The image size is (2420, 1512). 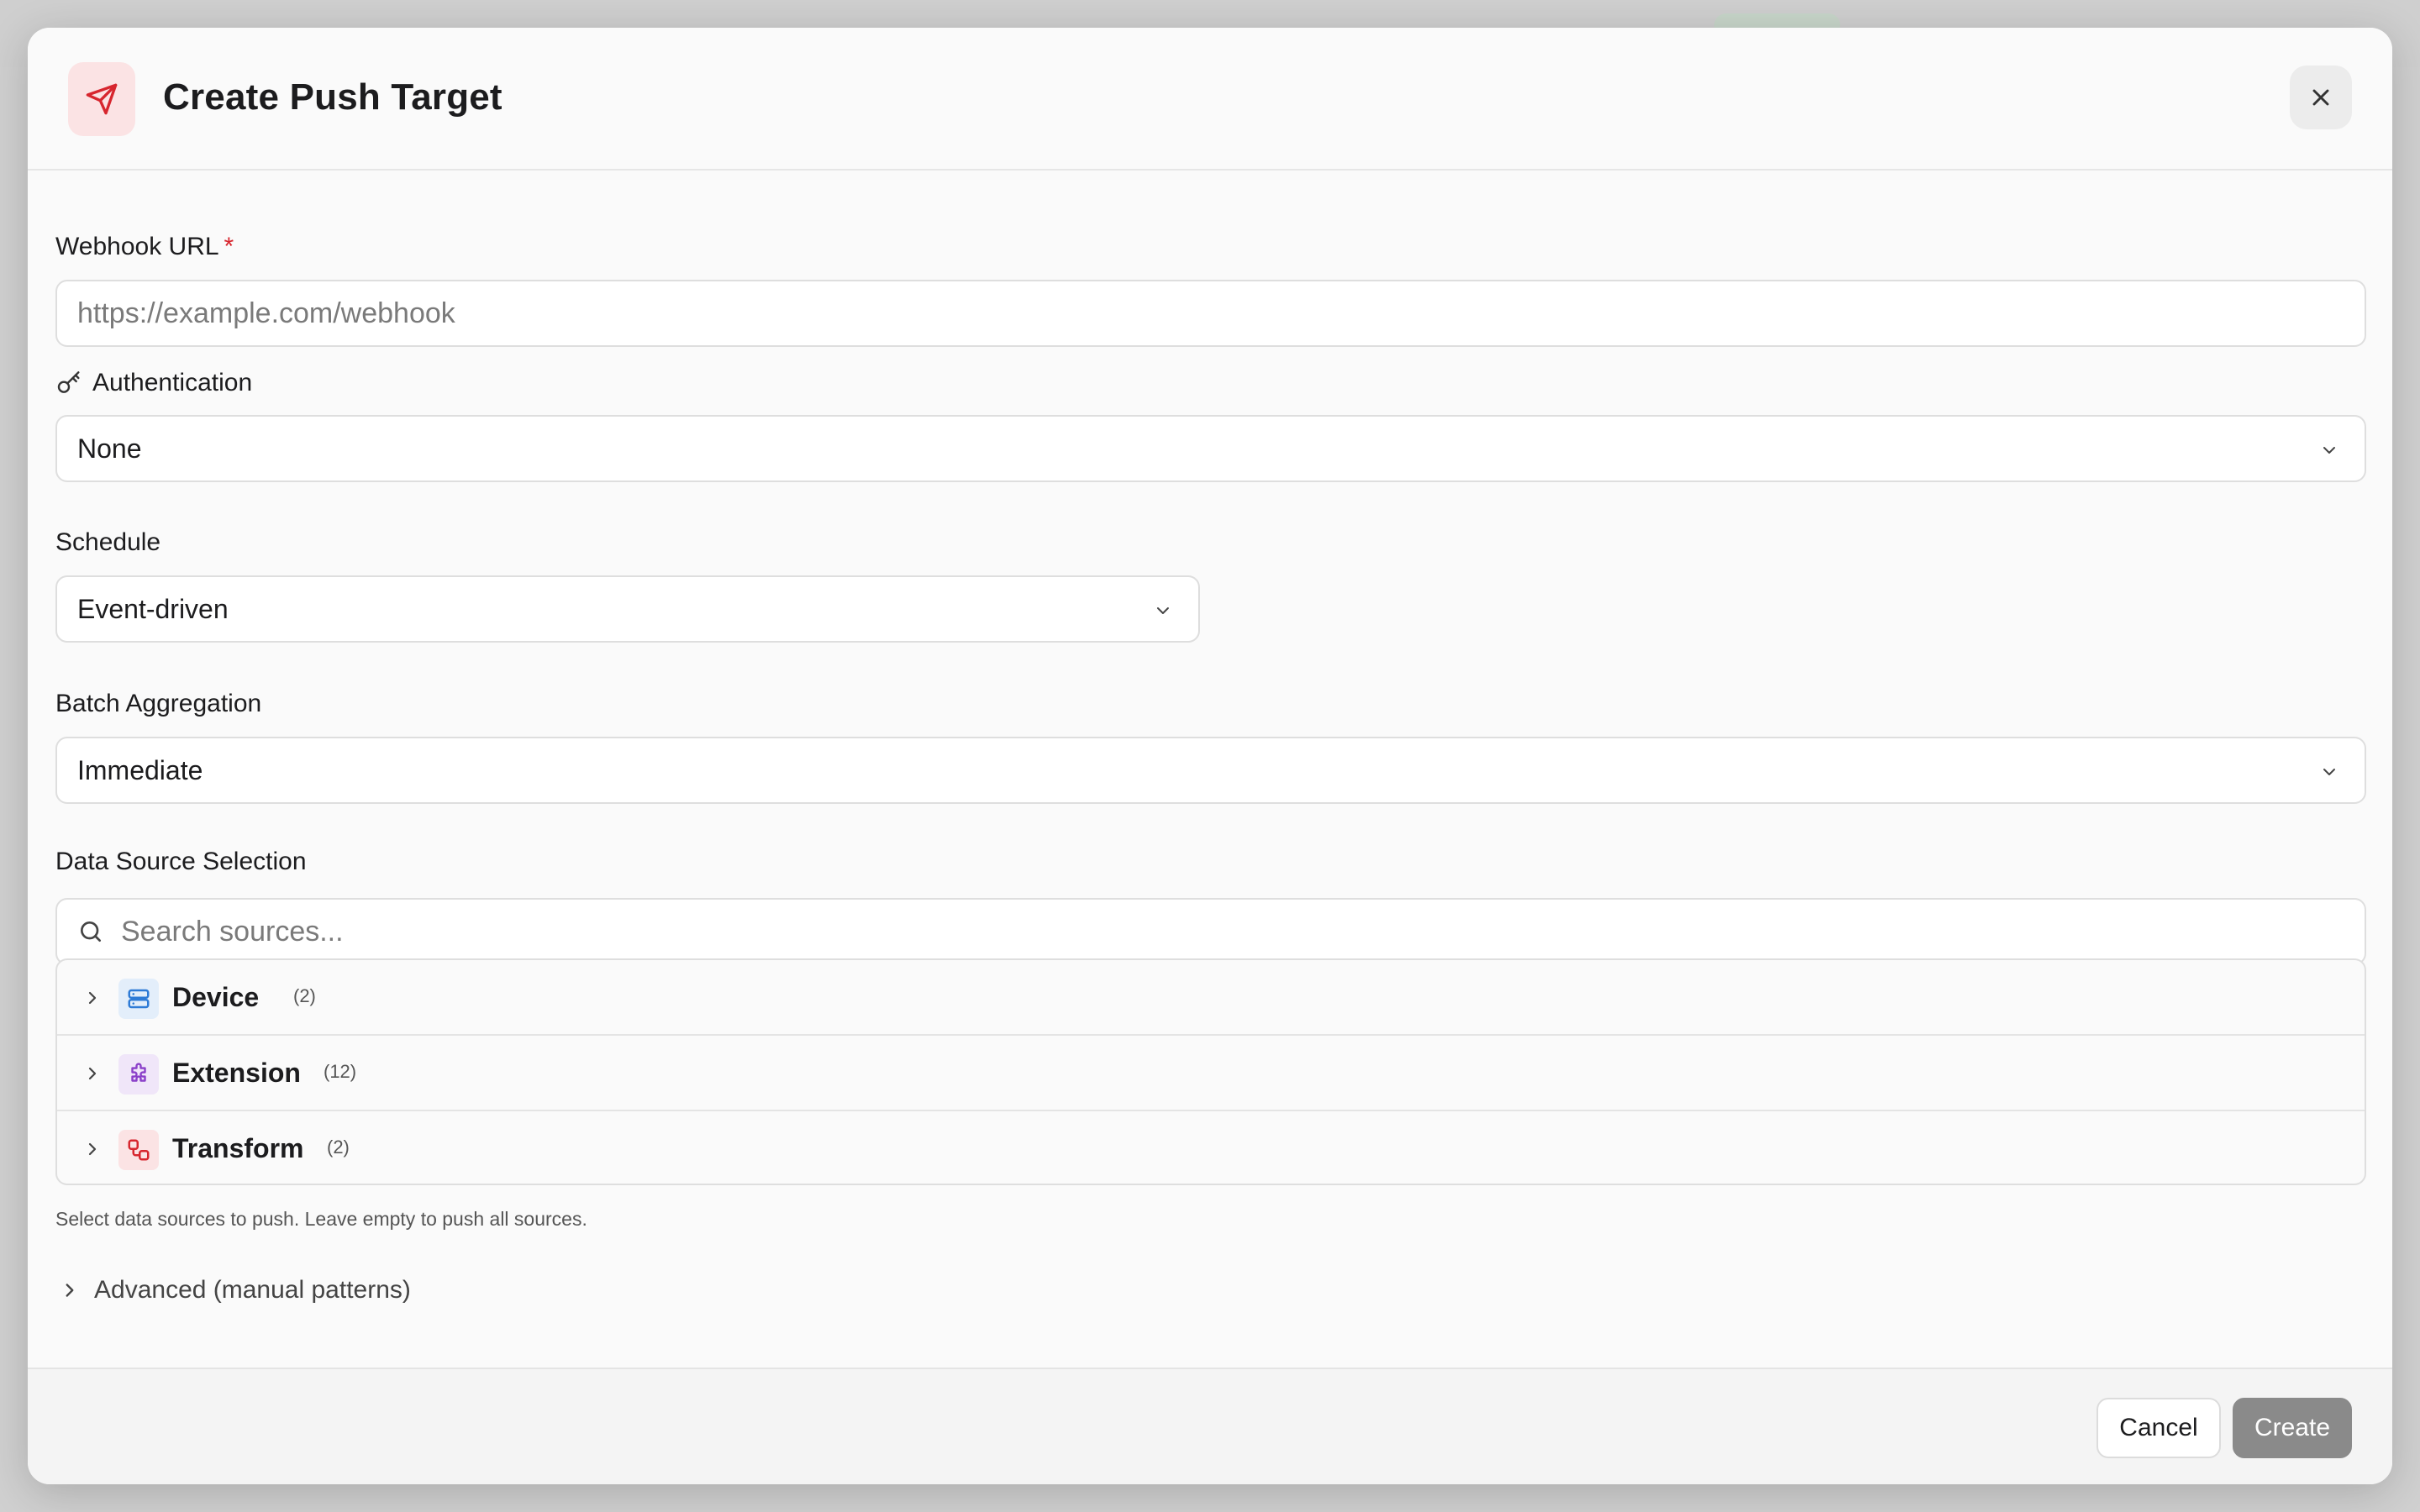 What do you see at coordinates (181, 861) in the screenshot?
I see `data-source-selection-label: Data Source Selection` at bounding box center [181, 861].